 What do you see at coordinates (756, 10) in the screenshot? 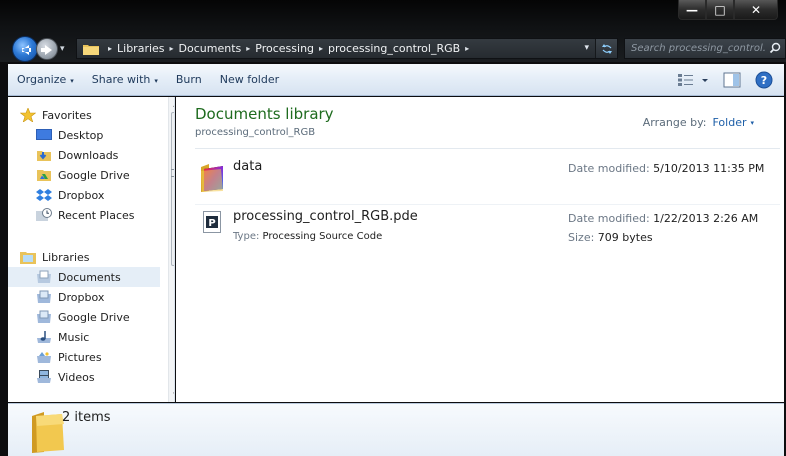
I see `close-button: ✕` at bounding box center [756, 10].